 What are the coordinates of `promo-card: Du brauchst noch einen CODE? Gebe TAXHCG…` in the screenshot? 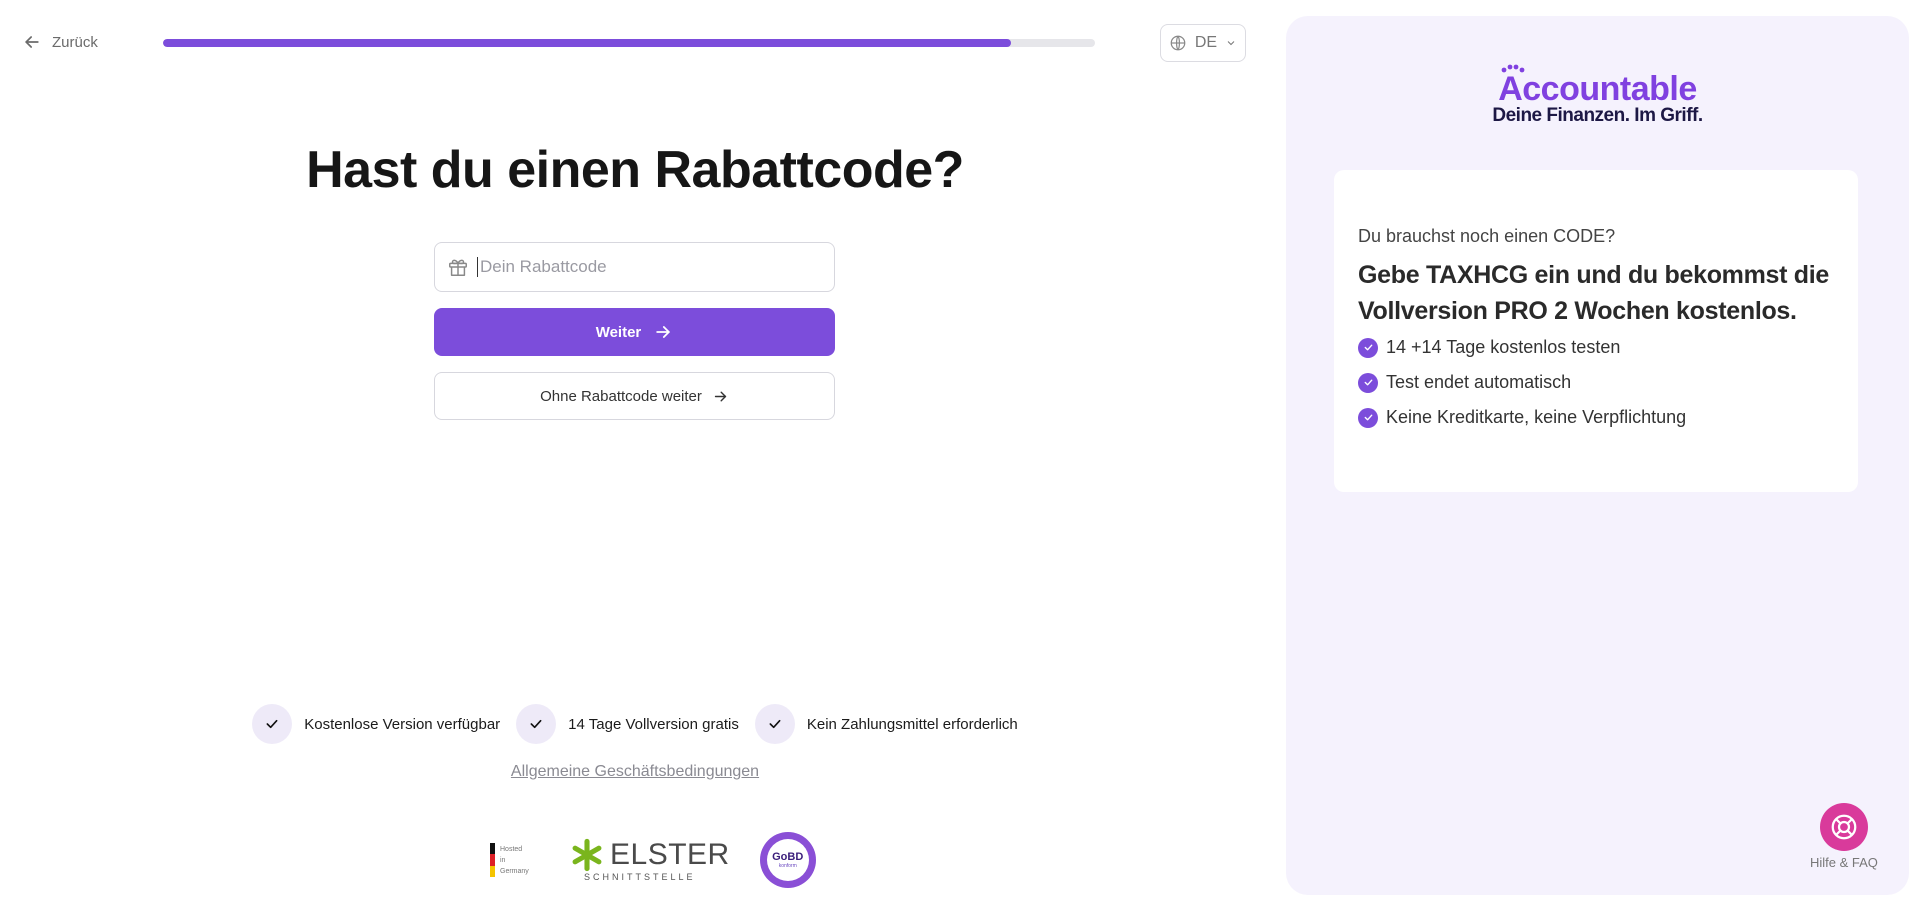 It's located at (1596, 331).